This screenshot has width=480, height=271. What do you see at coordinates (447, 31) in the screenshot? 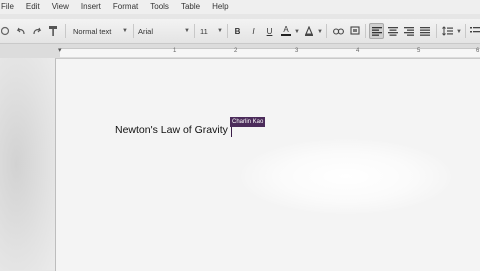
I see `line-spacing-icon` at bounding box center [447, 31].